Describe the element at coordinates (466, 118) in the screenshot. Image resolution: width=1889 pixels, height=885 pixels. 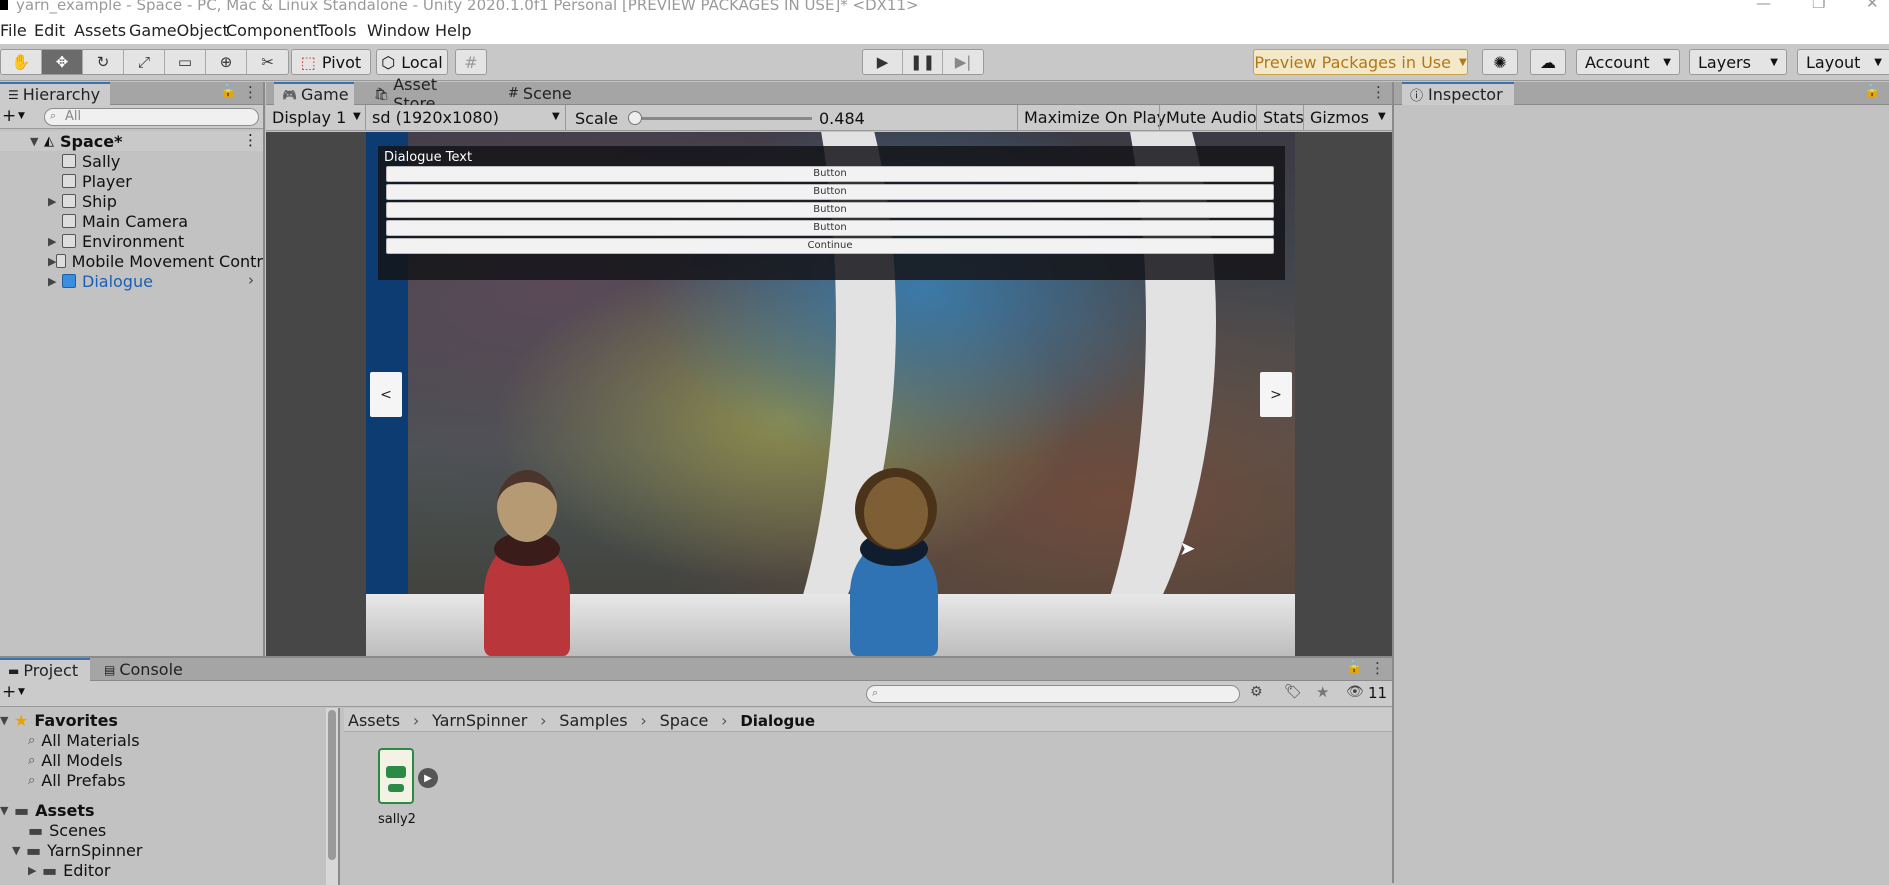
I see `resolution-dropdown: sd (1920x1080) ▼` at that location.